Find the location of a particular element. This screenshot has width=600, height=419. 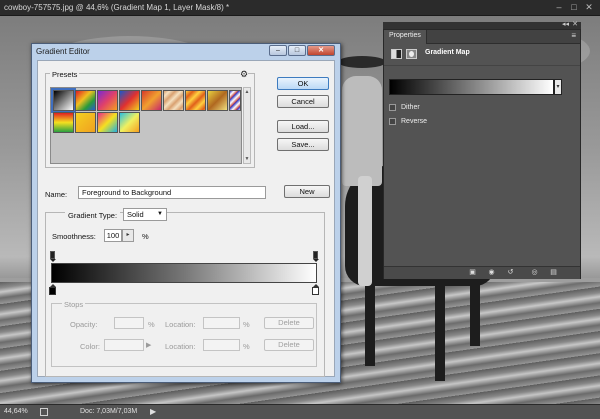

scroll-up-icon: ▲ is located at coordinates (247, 92).